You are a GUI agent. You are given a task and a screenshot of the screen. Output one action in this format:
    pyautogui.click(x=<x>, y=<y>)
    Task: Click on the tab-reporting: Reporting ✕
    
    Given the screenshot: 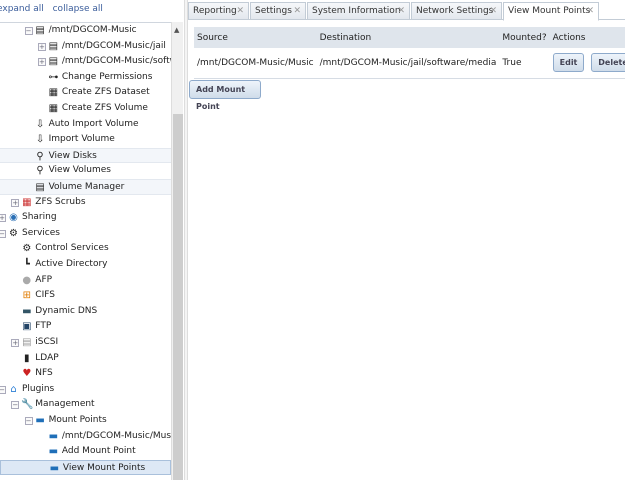 What is the action you would take?
    pyautogui.click(x=218, y=11)
    